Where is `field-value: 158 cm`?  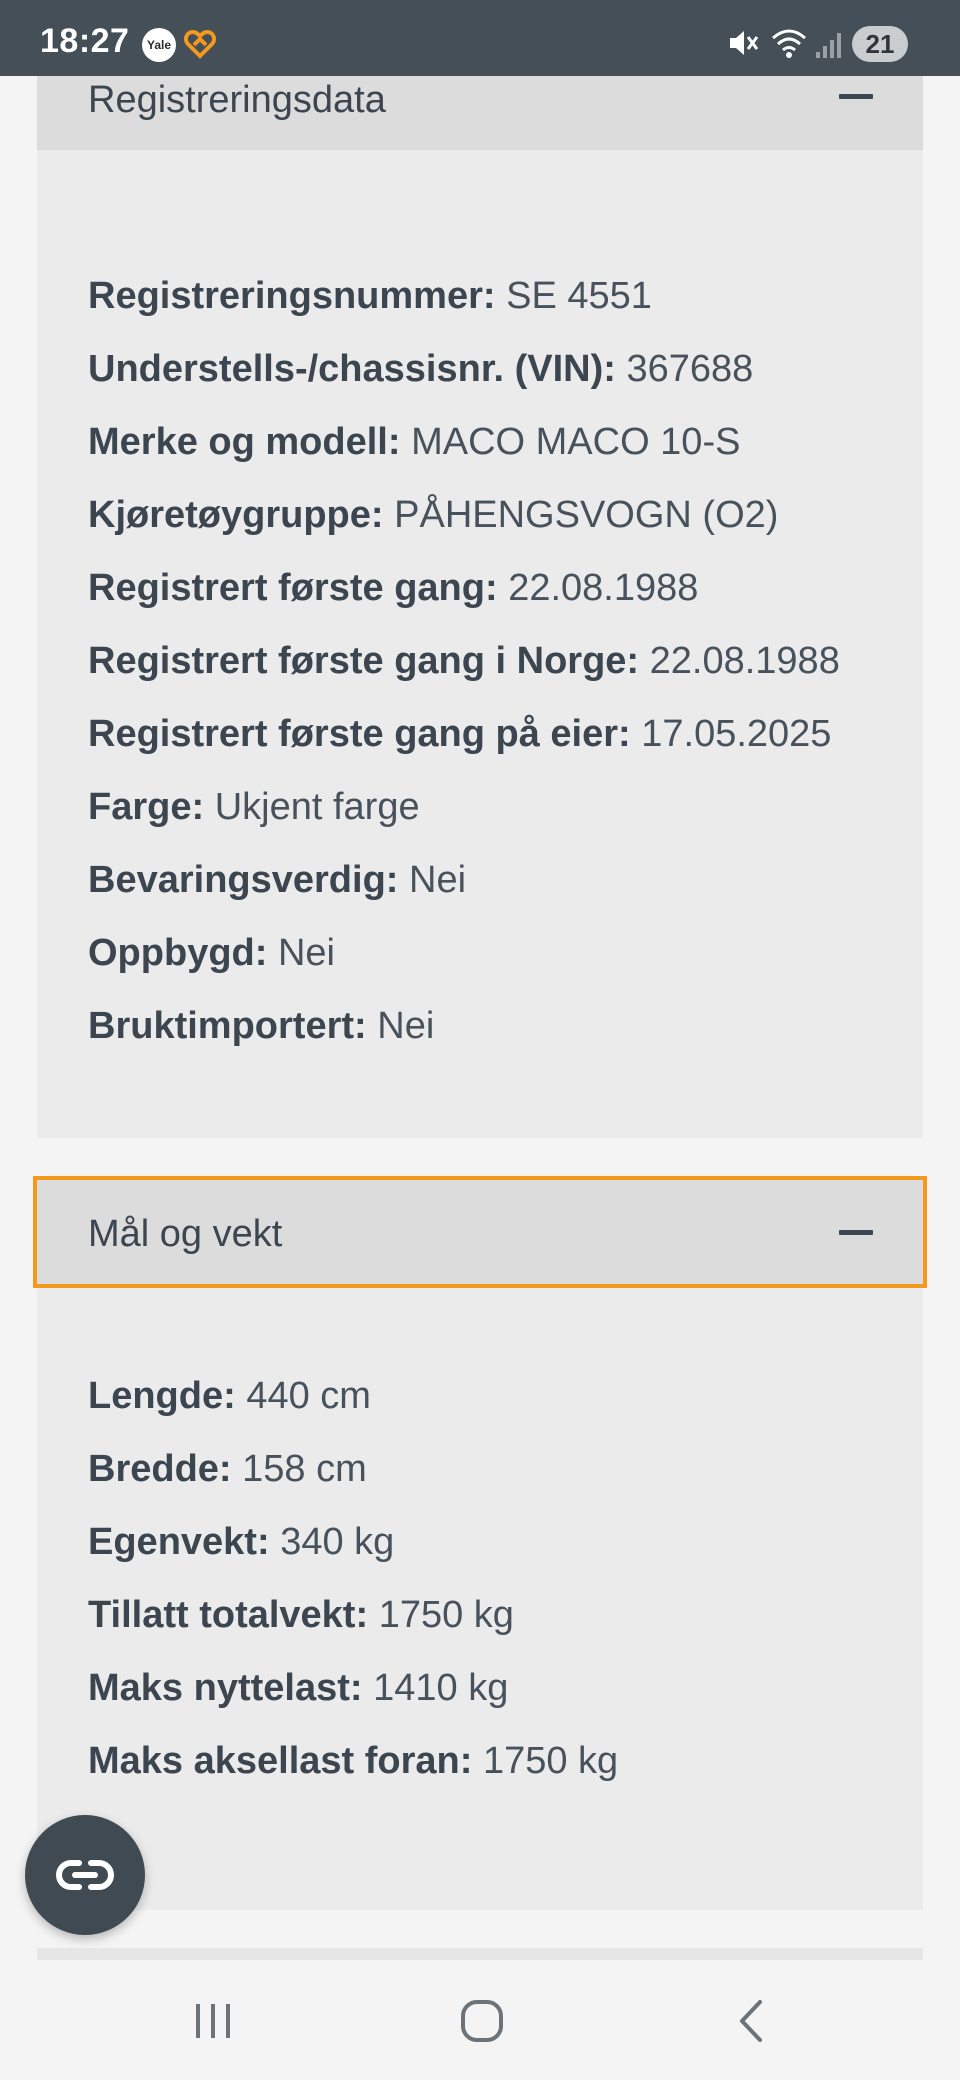
field-value: 158 cm is located at coordinates (304, 1469).